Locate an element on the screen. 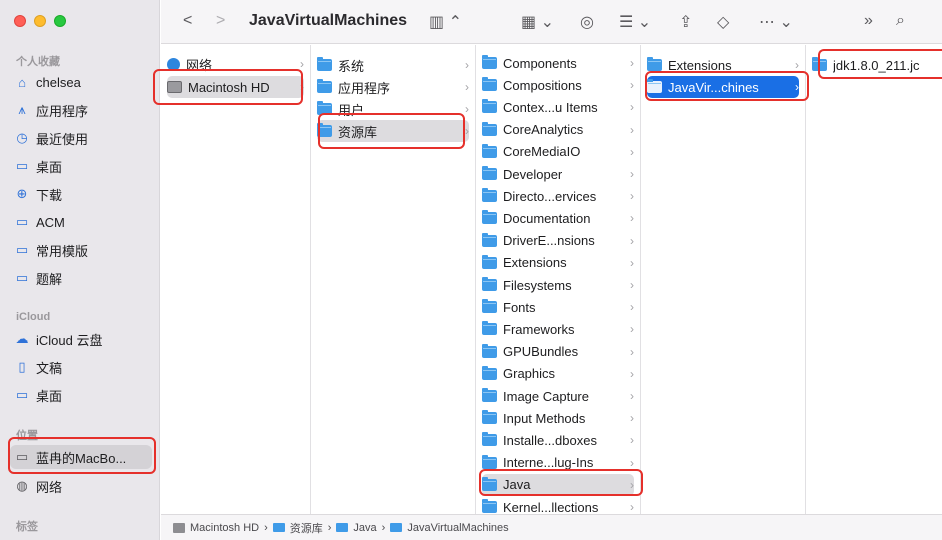 This screenshot has width=942, height=540. column-item-extensions: Extensions › is located at coordinates (558, 263).